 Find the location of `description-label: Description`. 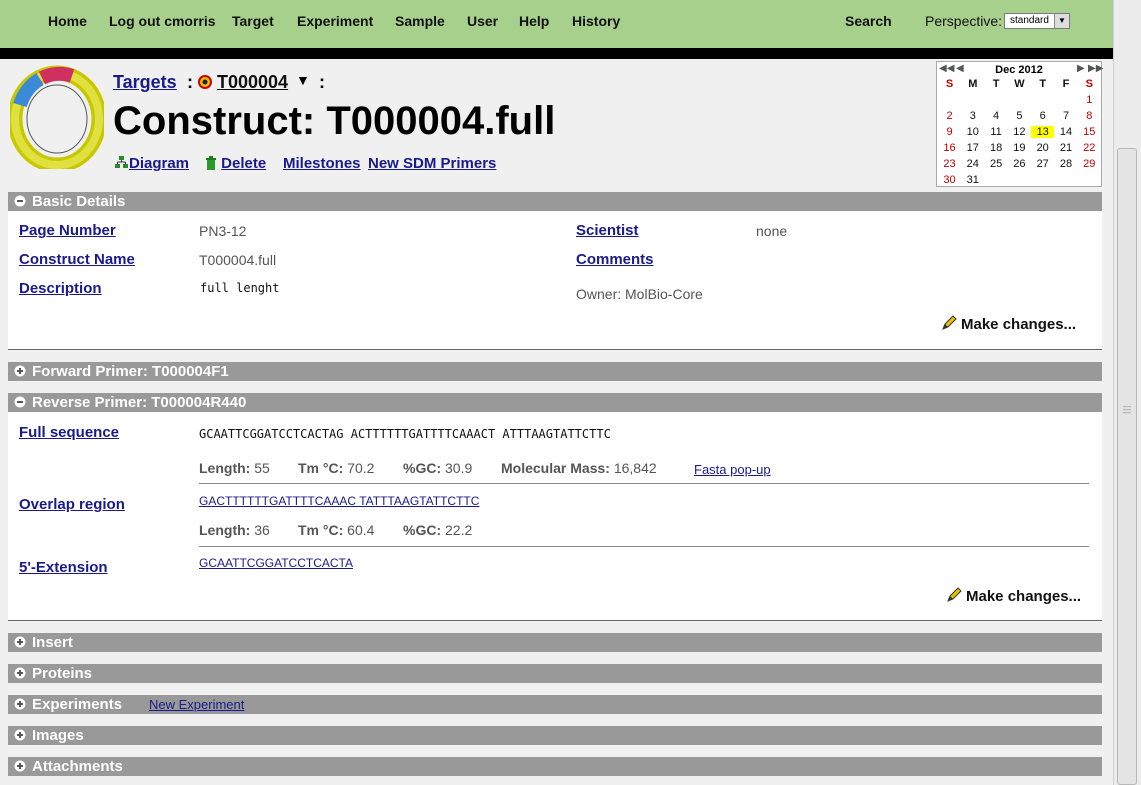

description-label: Description is located at coordinates (60, 288).